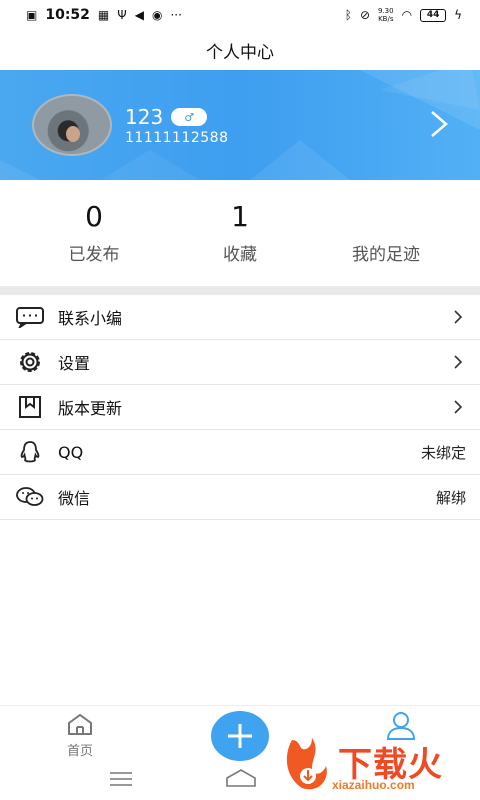  Describe the element at coordinates (386, 217) in the screenshot. I see `stat-history-count` at that location.